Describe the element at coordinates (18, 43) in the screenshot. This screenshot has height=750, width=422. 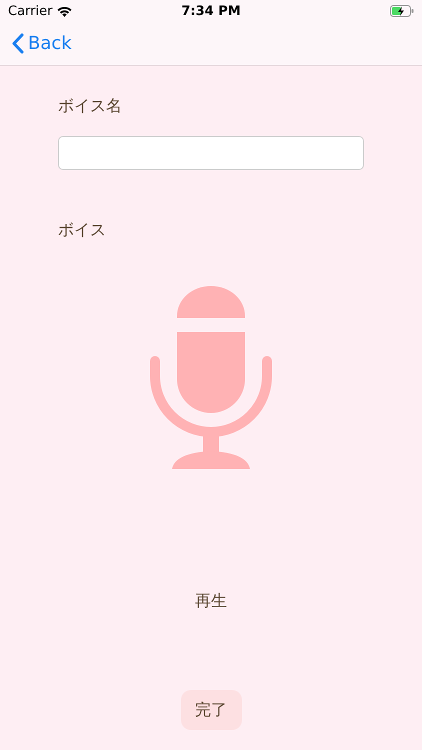
I see `chevron-left-icon` at that location.